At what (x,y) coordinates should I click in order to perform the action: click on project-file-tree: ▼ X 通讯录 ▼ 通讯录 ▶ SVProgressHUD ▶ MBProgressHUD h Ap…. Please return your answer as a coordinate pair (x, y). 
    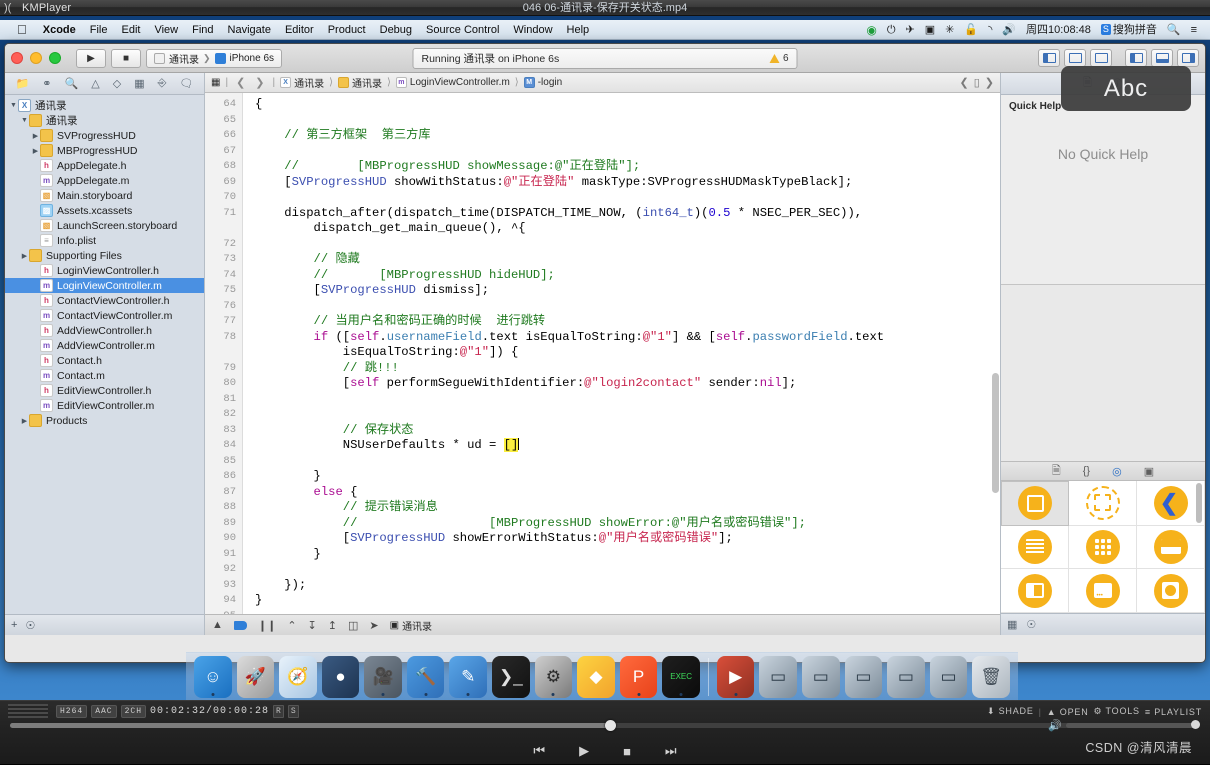
    Looking at the image, I should click on (104, 354).